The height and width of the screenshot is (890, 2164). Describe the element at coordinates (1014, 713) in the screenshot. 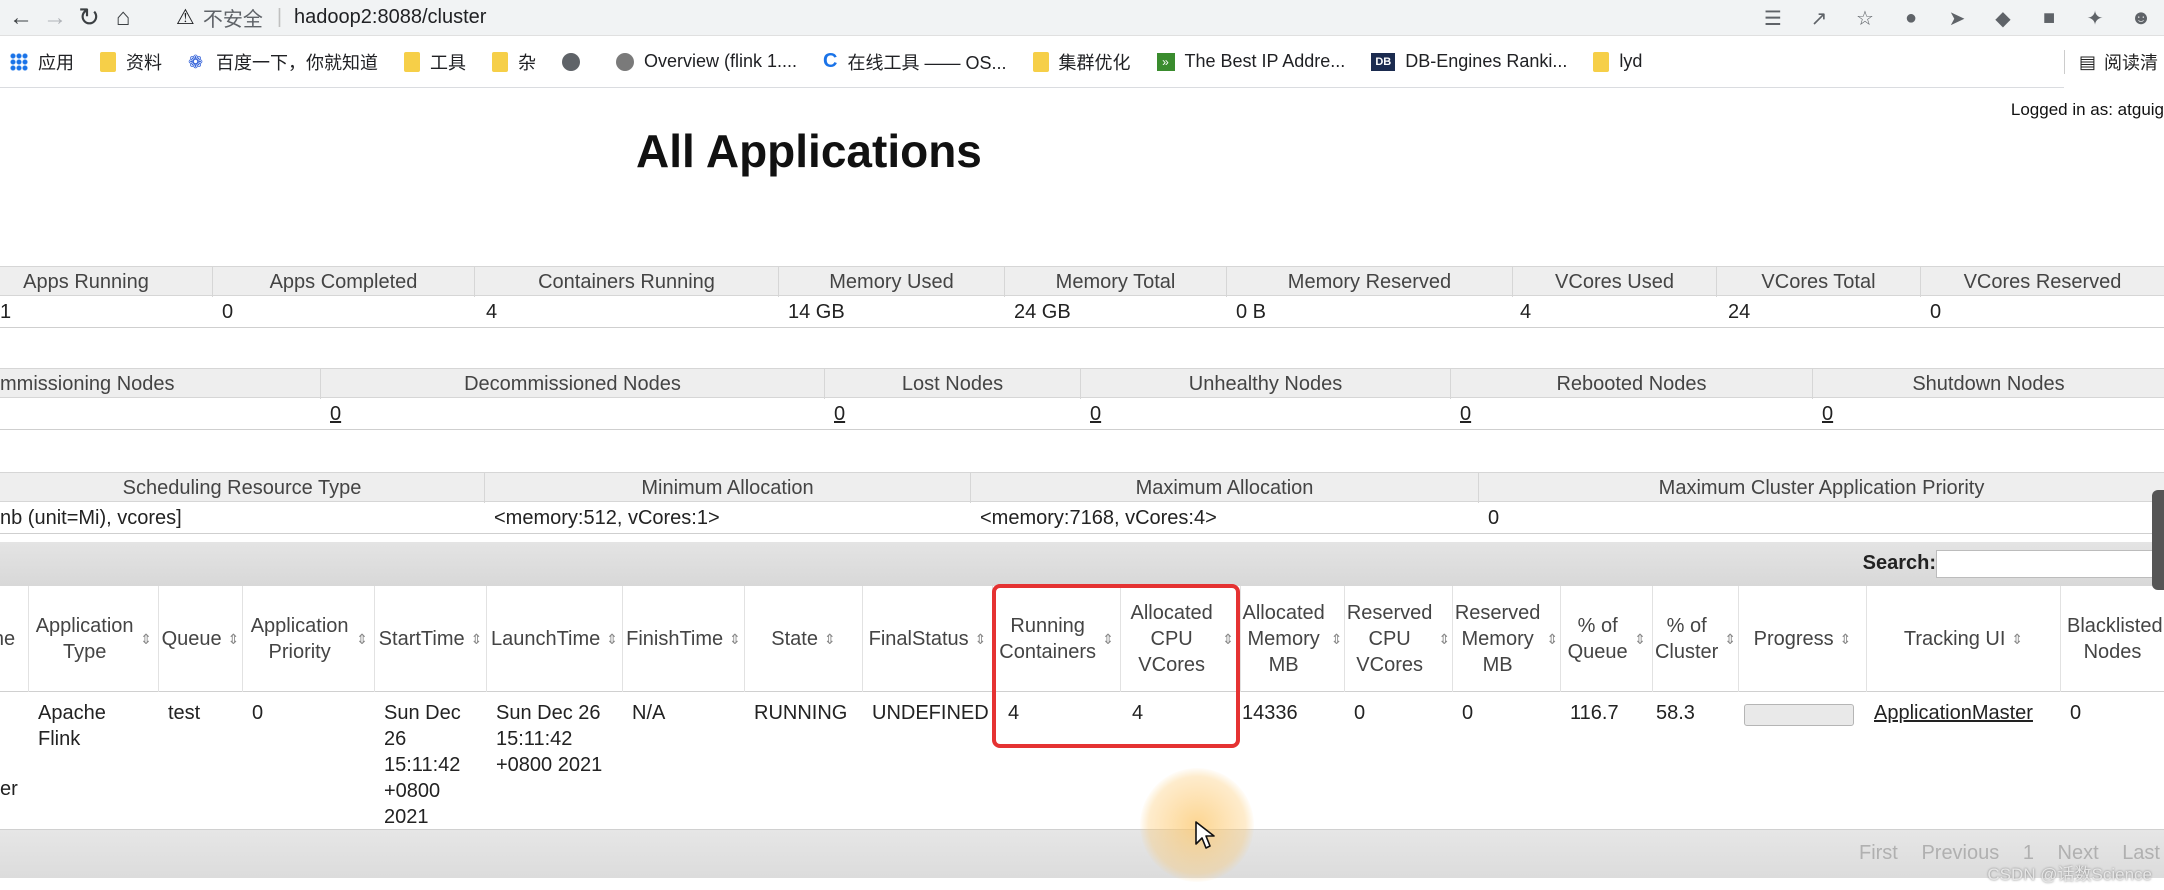

I see `cell-running-containers: 4` at that location.